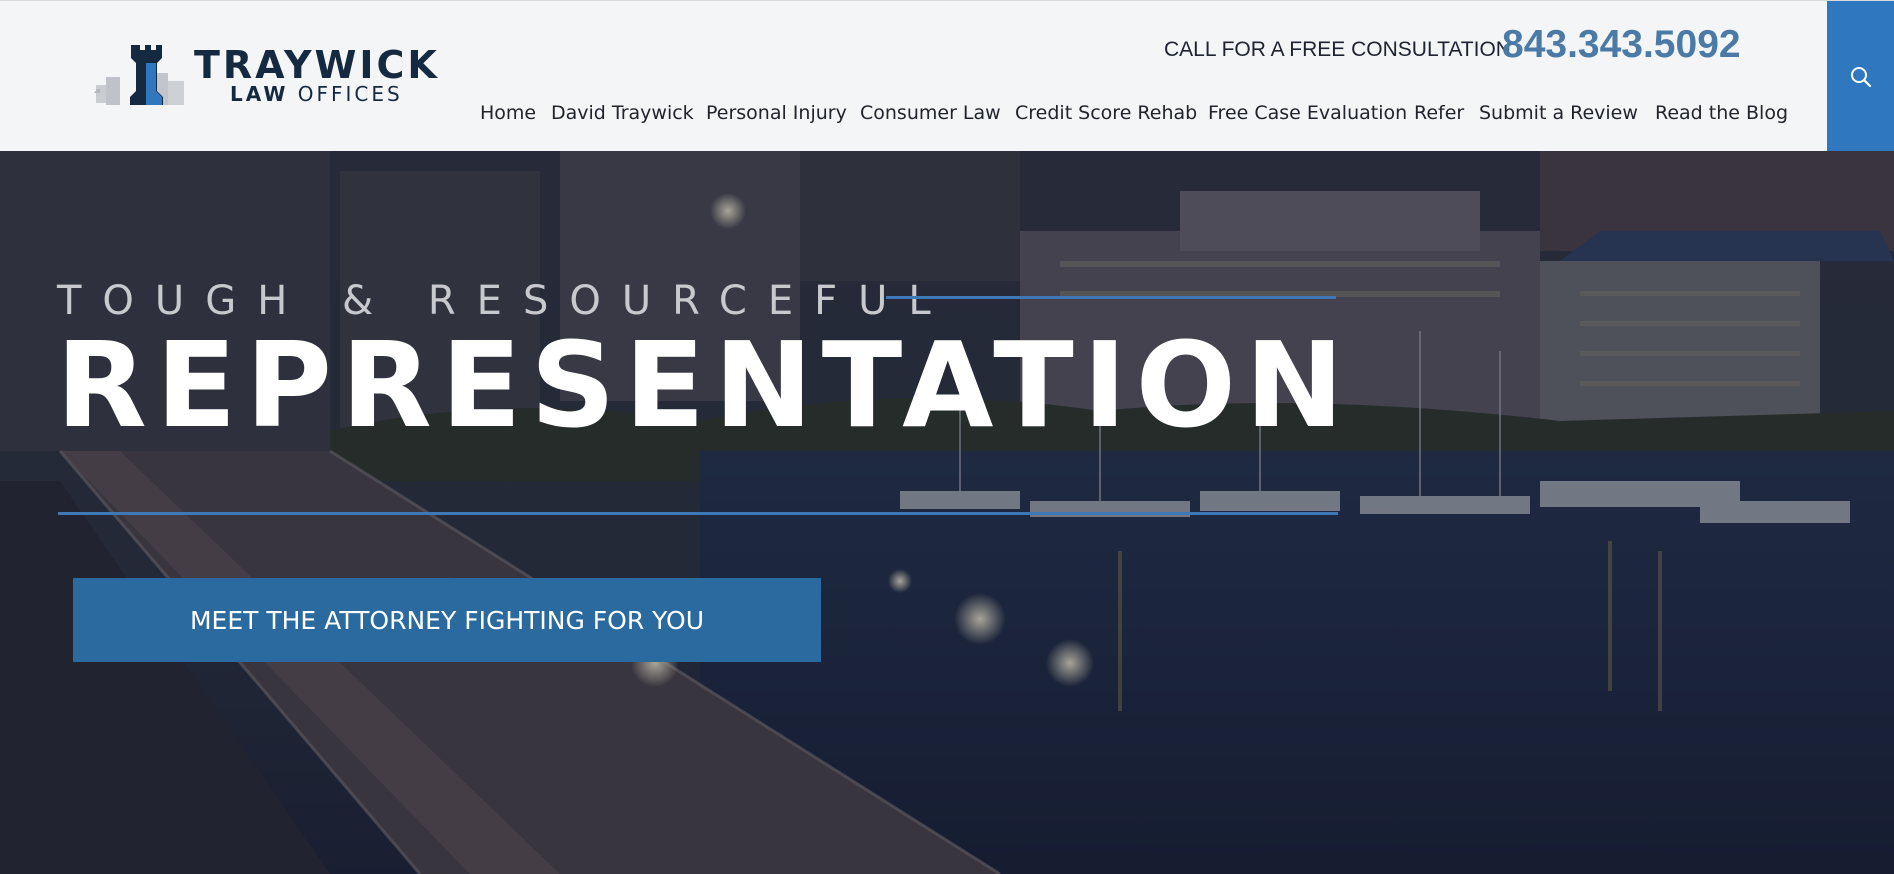 This screenshot has width=1894, height=874. Describe the element at coordinates (1307, 113) in the screenshot. I see `nav-free-case-evaluation: Free Case Evaluation` at that location.